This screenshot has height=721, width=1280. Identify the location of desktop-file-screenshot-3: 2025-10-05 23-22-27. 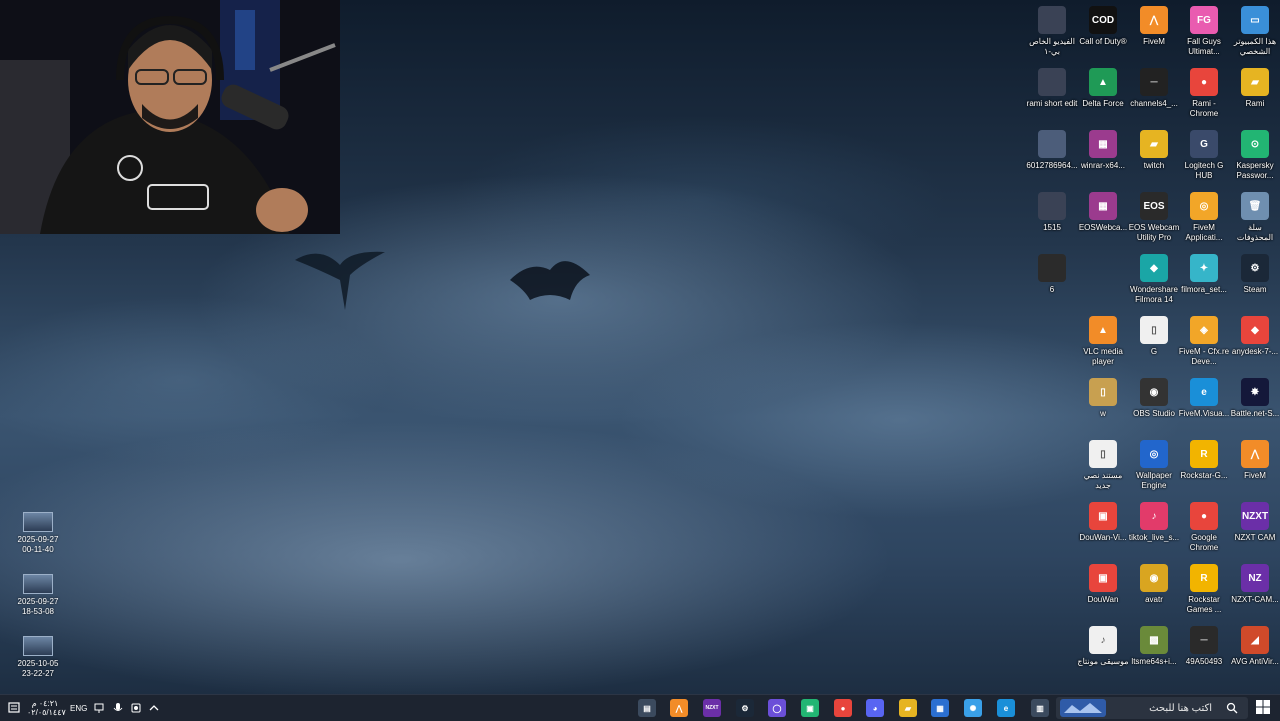
(38, 664).